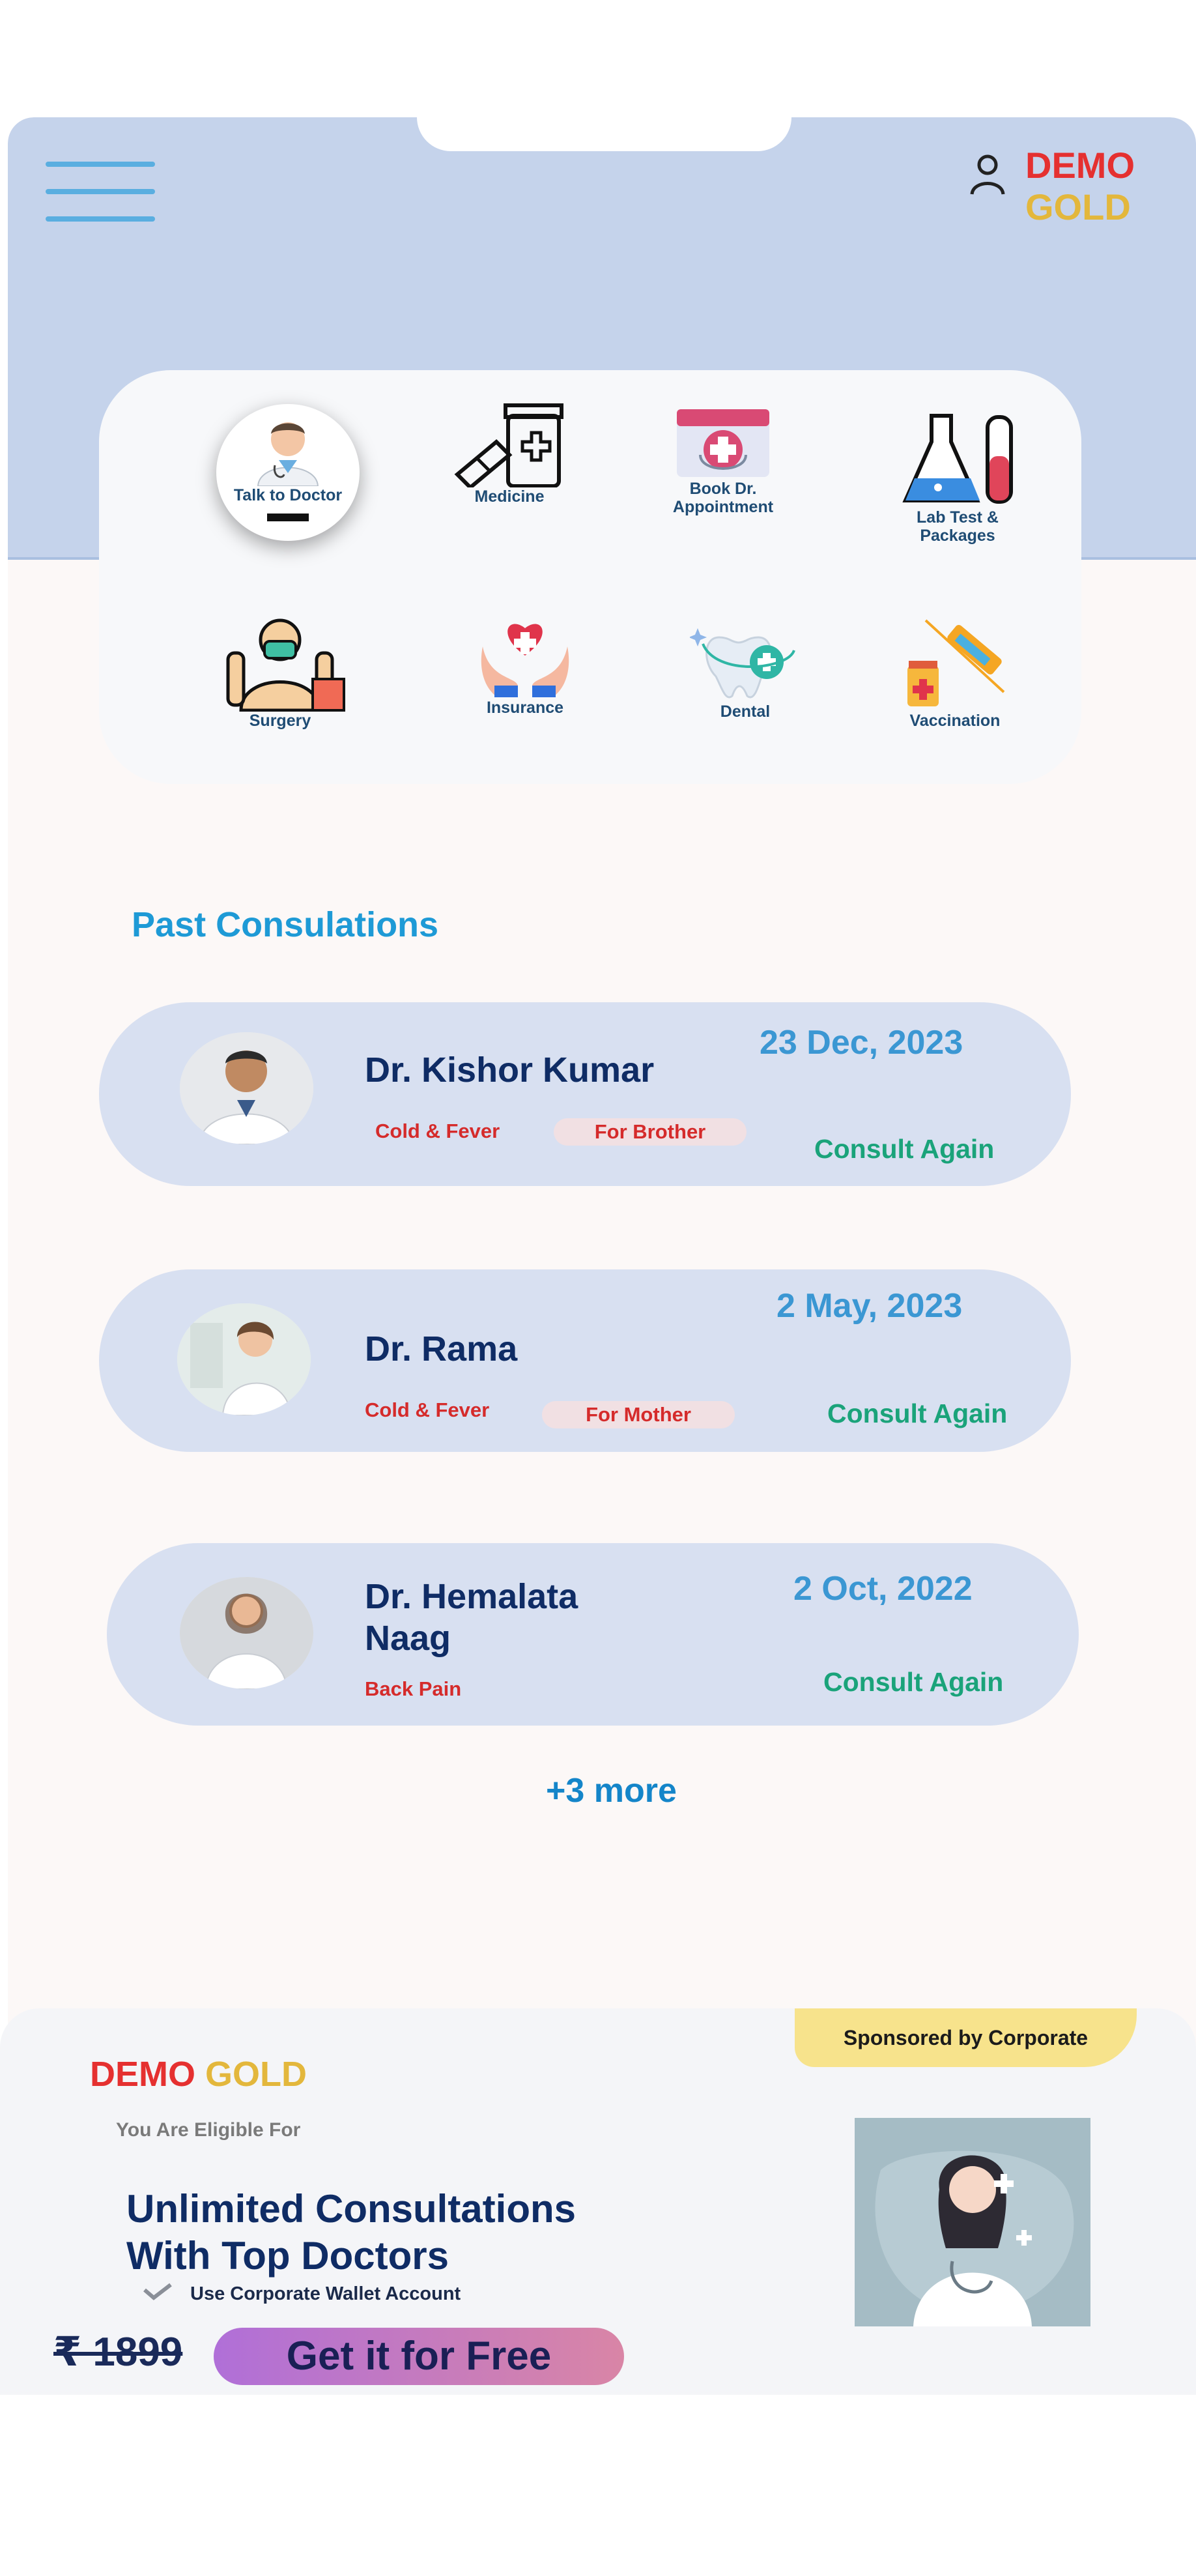  Describe the element at coordinates (256, 2074) in the screenshot. I see `promo-brand-gold: GOLD` at that location.